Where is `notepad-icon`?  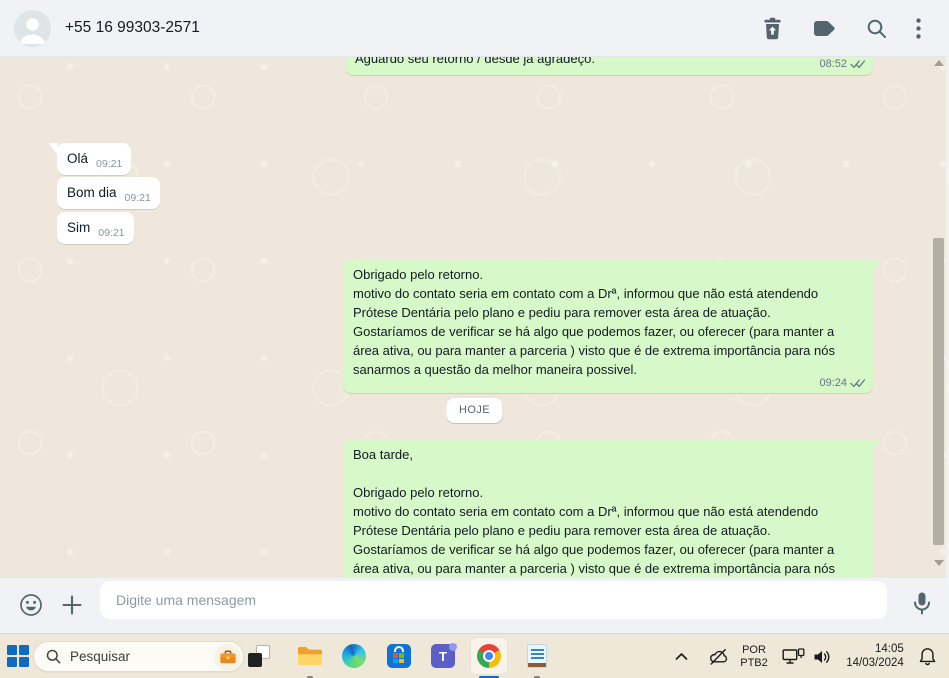 notepad-icon is located at coordinates (537, 656).